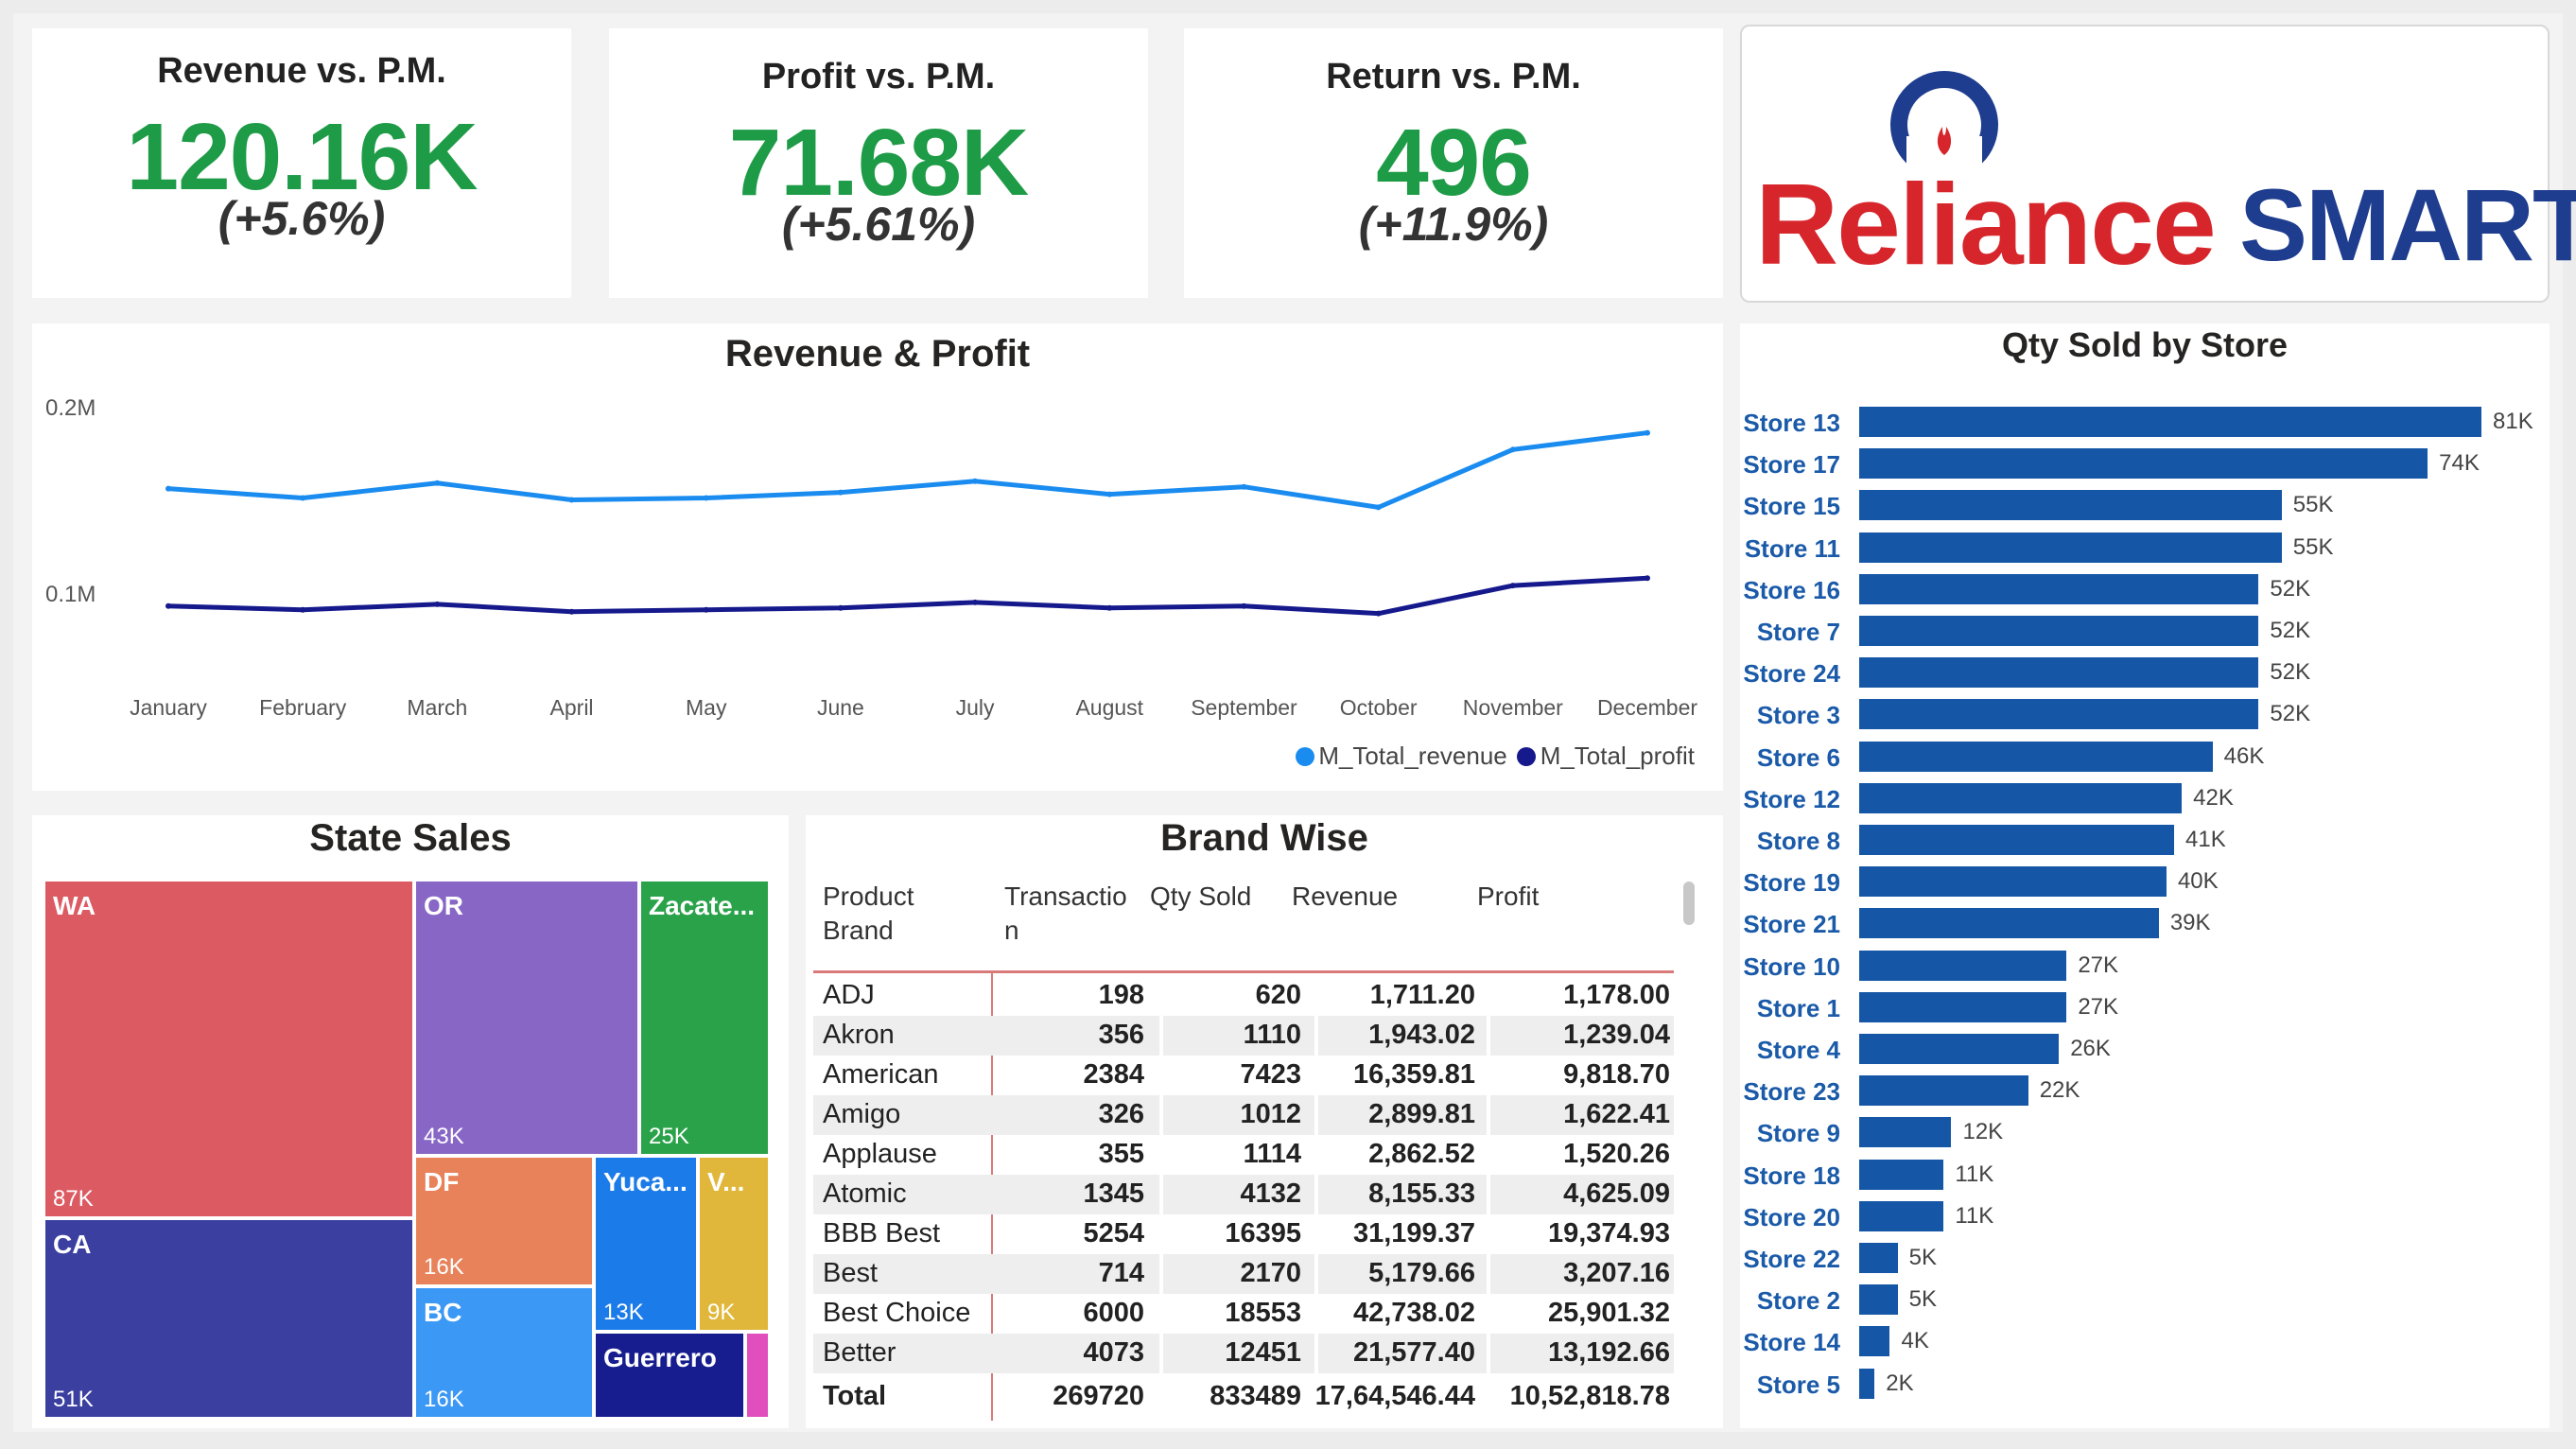  I want to click on column-header: Qty Sold, so click(1200, 897).